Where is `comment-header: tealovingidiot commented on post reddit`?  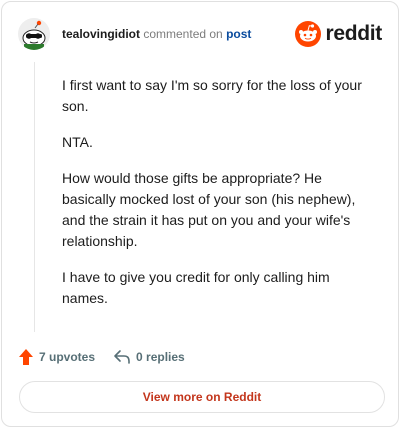
comment-header: tealovingidiot commented on post reddit is located at coordinates (200, 35).